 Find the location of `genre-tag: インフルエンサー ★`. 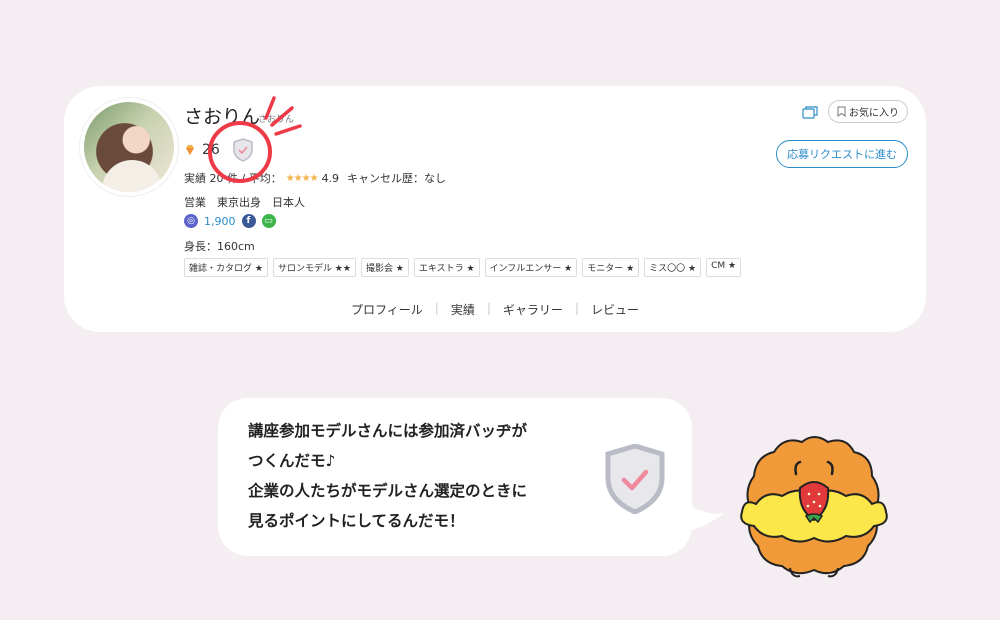

genre-tag: インフルエンサー ★ is located at coordinates (531, 267).